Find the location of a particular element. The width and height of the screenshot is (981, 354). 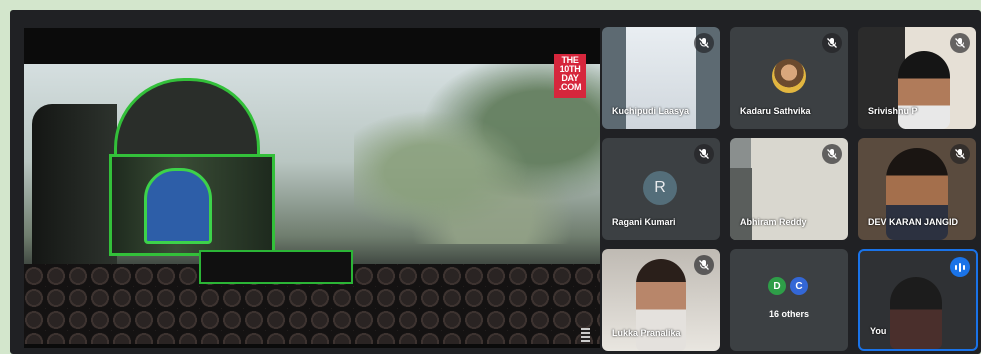

participant-tile: Abhiram Reddy is located at coordinates (789, 189).